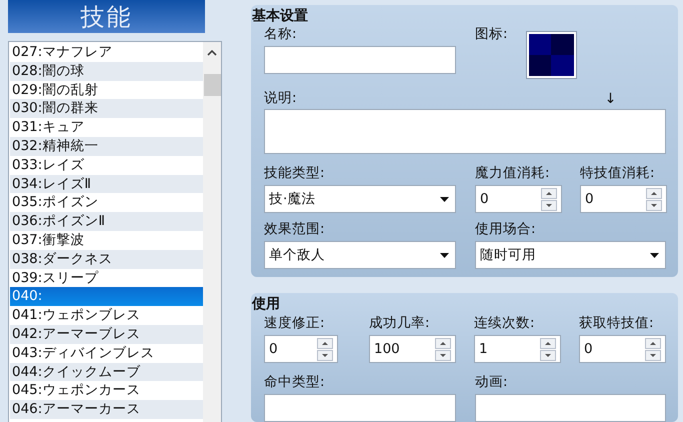 Image resolution: width=683 pixels, height=422 pixels. Describe the element at coordinates (517, 349) in the screenshot. I see `number-field: 1` at that location.